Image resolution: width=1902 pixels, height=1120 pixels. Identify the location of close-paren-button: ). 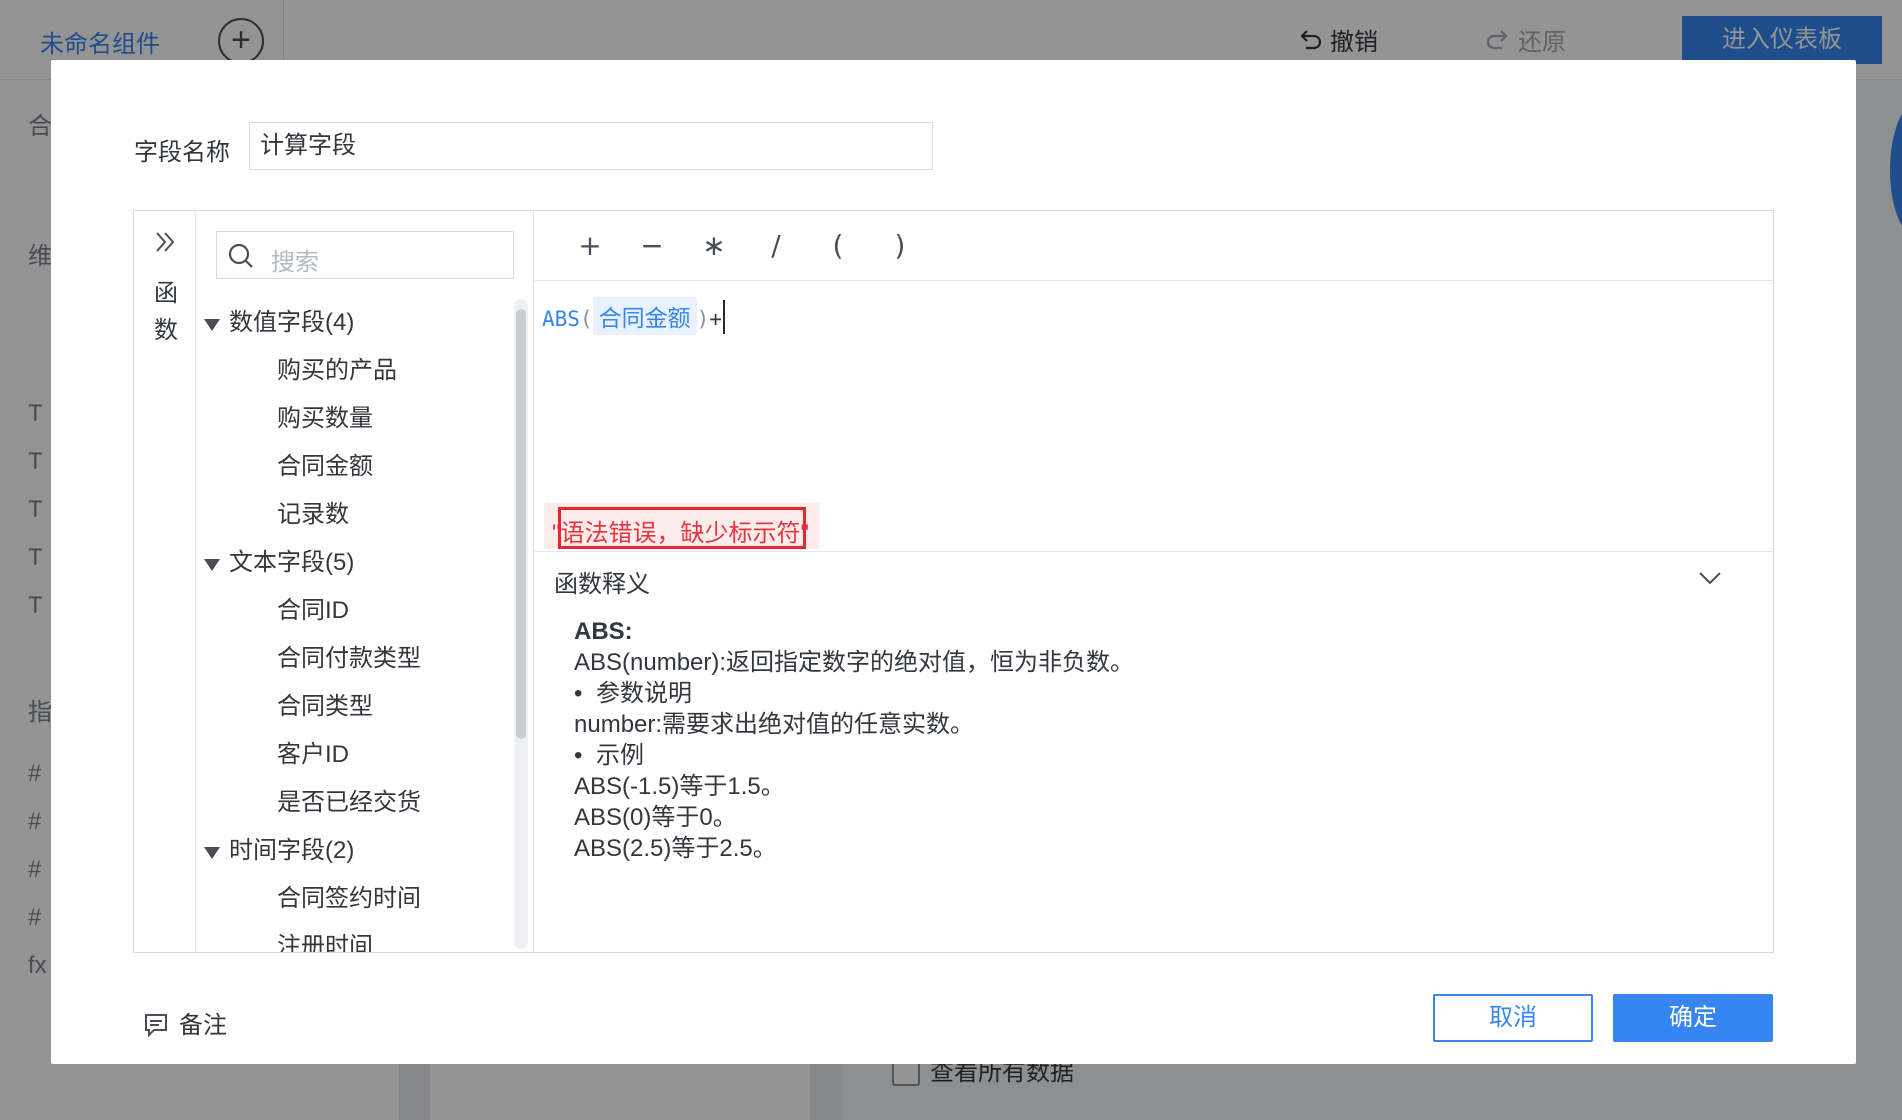
(900, 245).